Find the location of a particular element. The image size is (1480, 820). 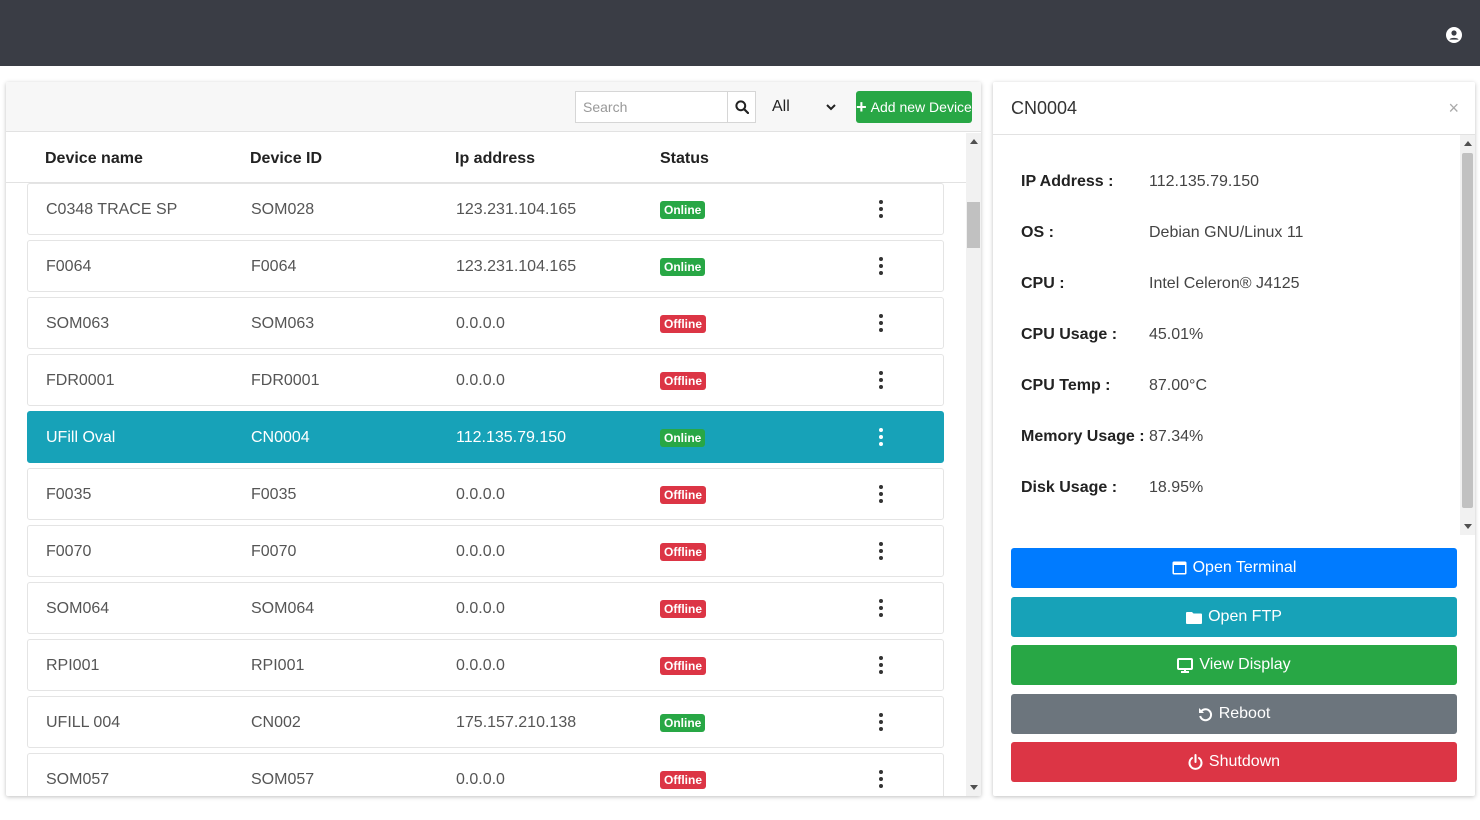

open-ftp-button: Open FTP is located at coordinates (1234, 617).